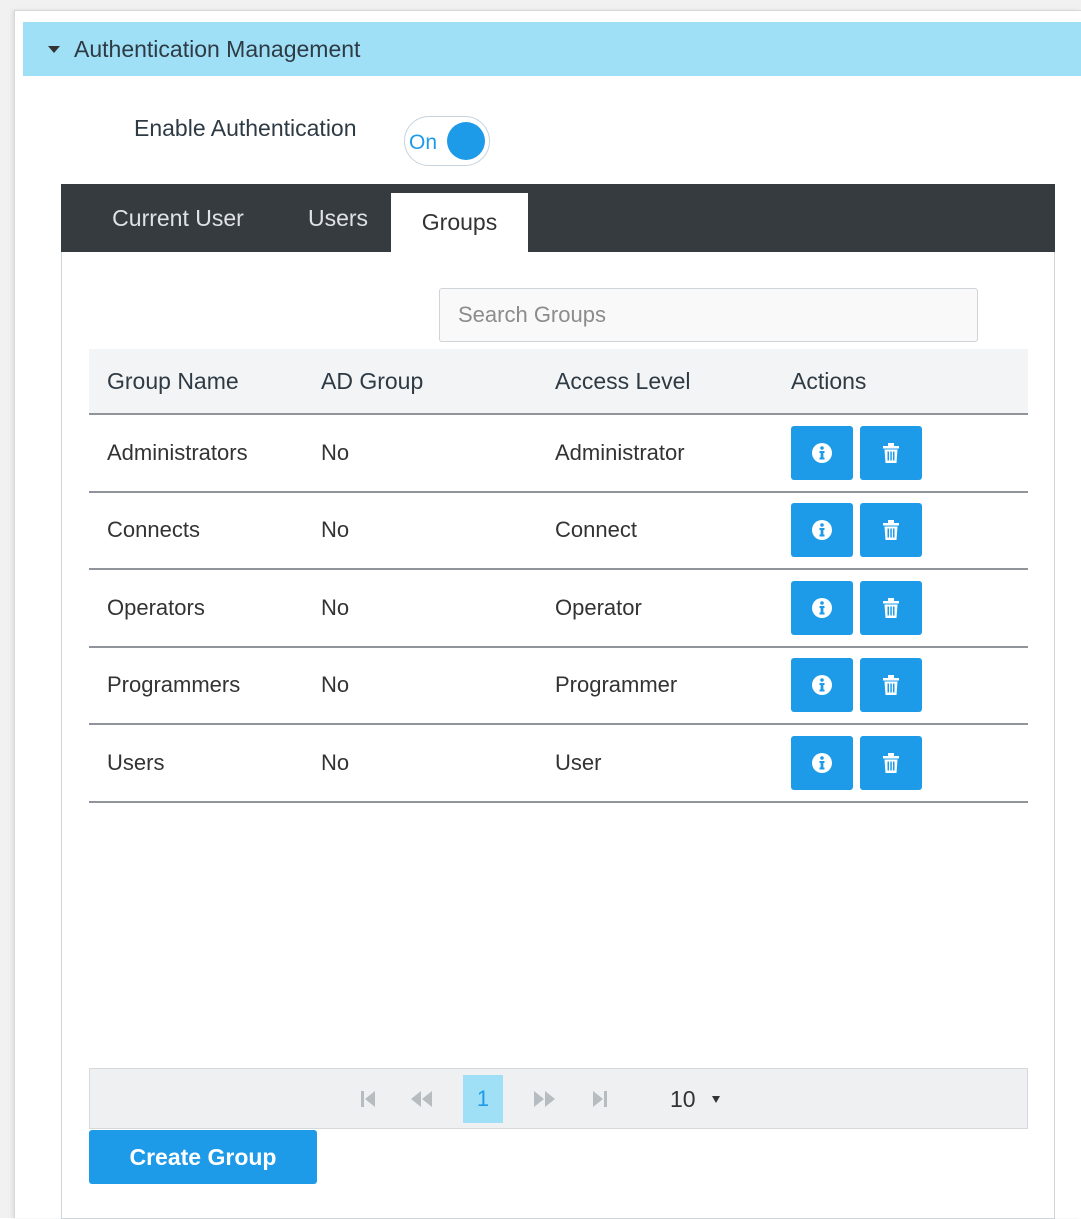 The width and height of the screenshot is (1081, 1219). What do you see at coordinates (178, 218) in the screenshot?
I see `tab-current-user: Current User` at bounding box center [178, 218].